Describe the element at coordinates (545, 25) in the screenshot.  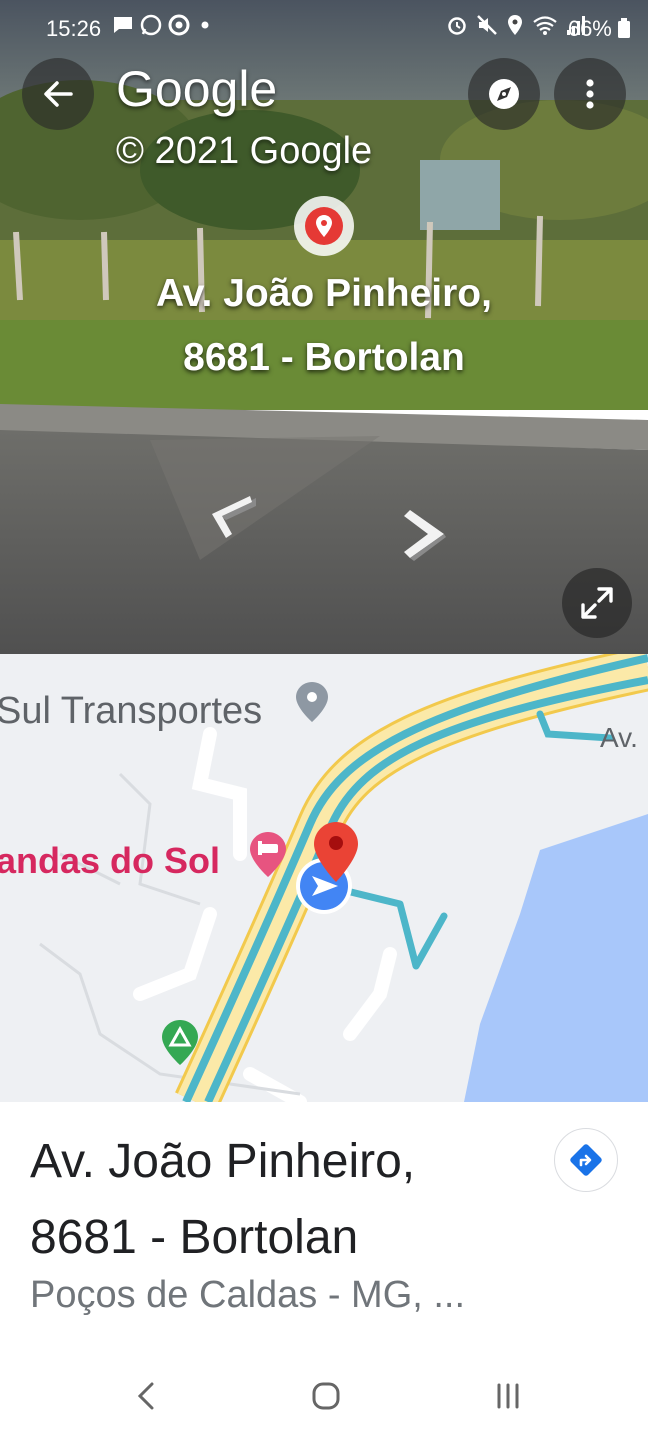
I see `wifi-icon` at that location.